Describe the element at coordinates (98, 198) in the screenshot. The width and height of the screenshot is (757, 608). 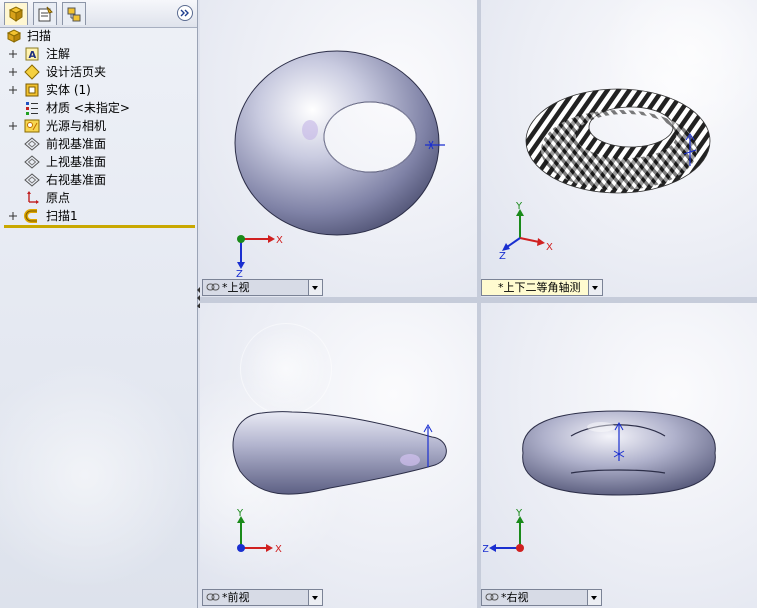
I see `tree-item-origin: 原点` at that location.